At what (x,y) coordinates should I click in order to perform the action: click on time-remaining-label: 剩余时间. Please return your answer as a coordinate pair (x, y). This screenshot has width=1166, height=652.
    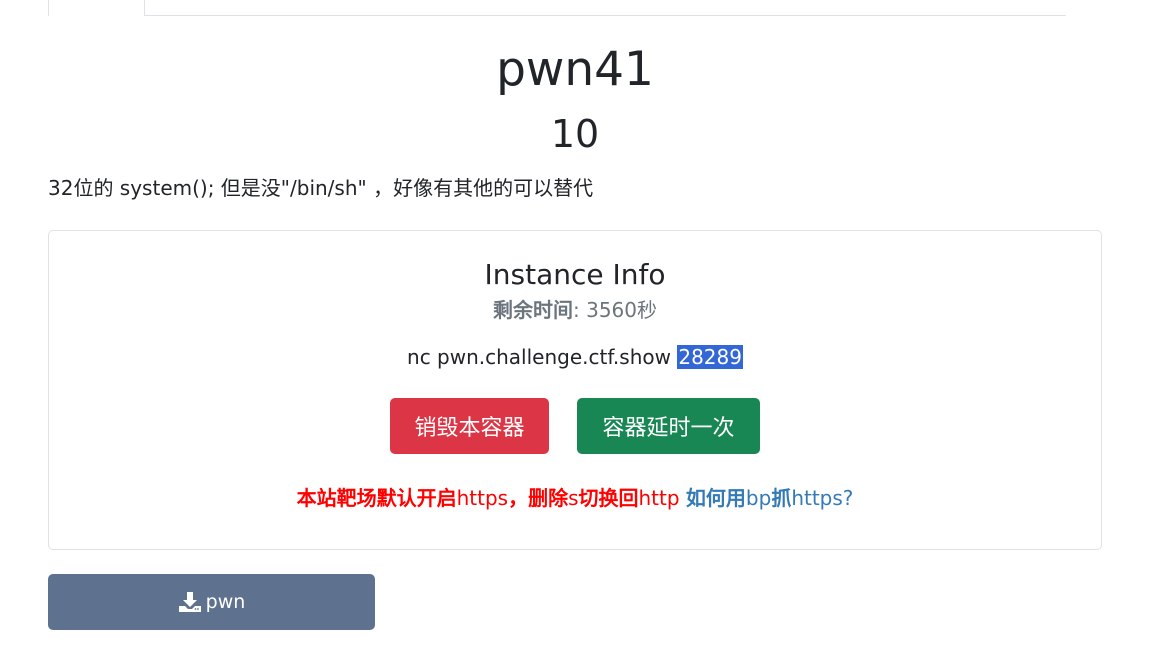
    Looking at the image, I should click on (532, 310).